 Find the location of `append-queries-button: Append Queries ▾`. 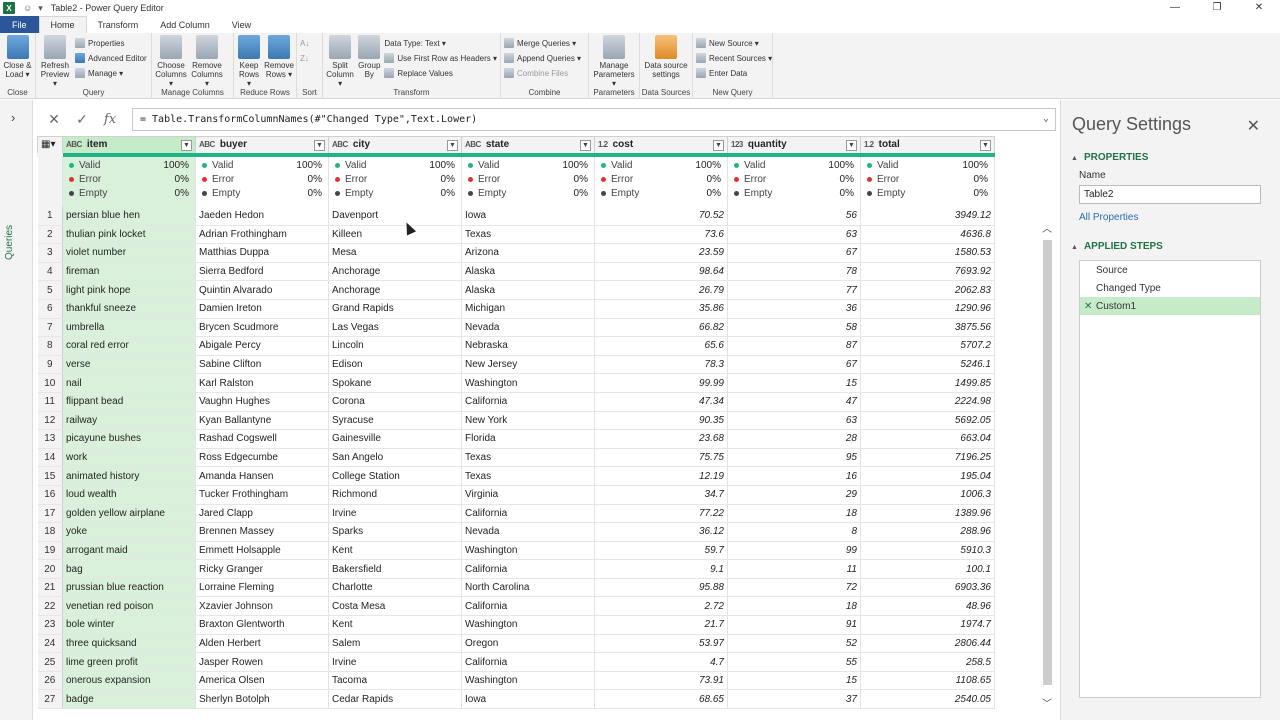

append-queries-button: Append Queries ▾ is located at coordinates (542, 58).